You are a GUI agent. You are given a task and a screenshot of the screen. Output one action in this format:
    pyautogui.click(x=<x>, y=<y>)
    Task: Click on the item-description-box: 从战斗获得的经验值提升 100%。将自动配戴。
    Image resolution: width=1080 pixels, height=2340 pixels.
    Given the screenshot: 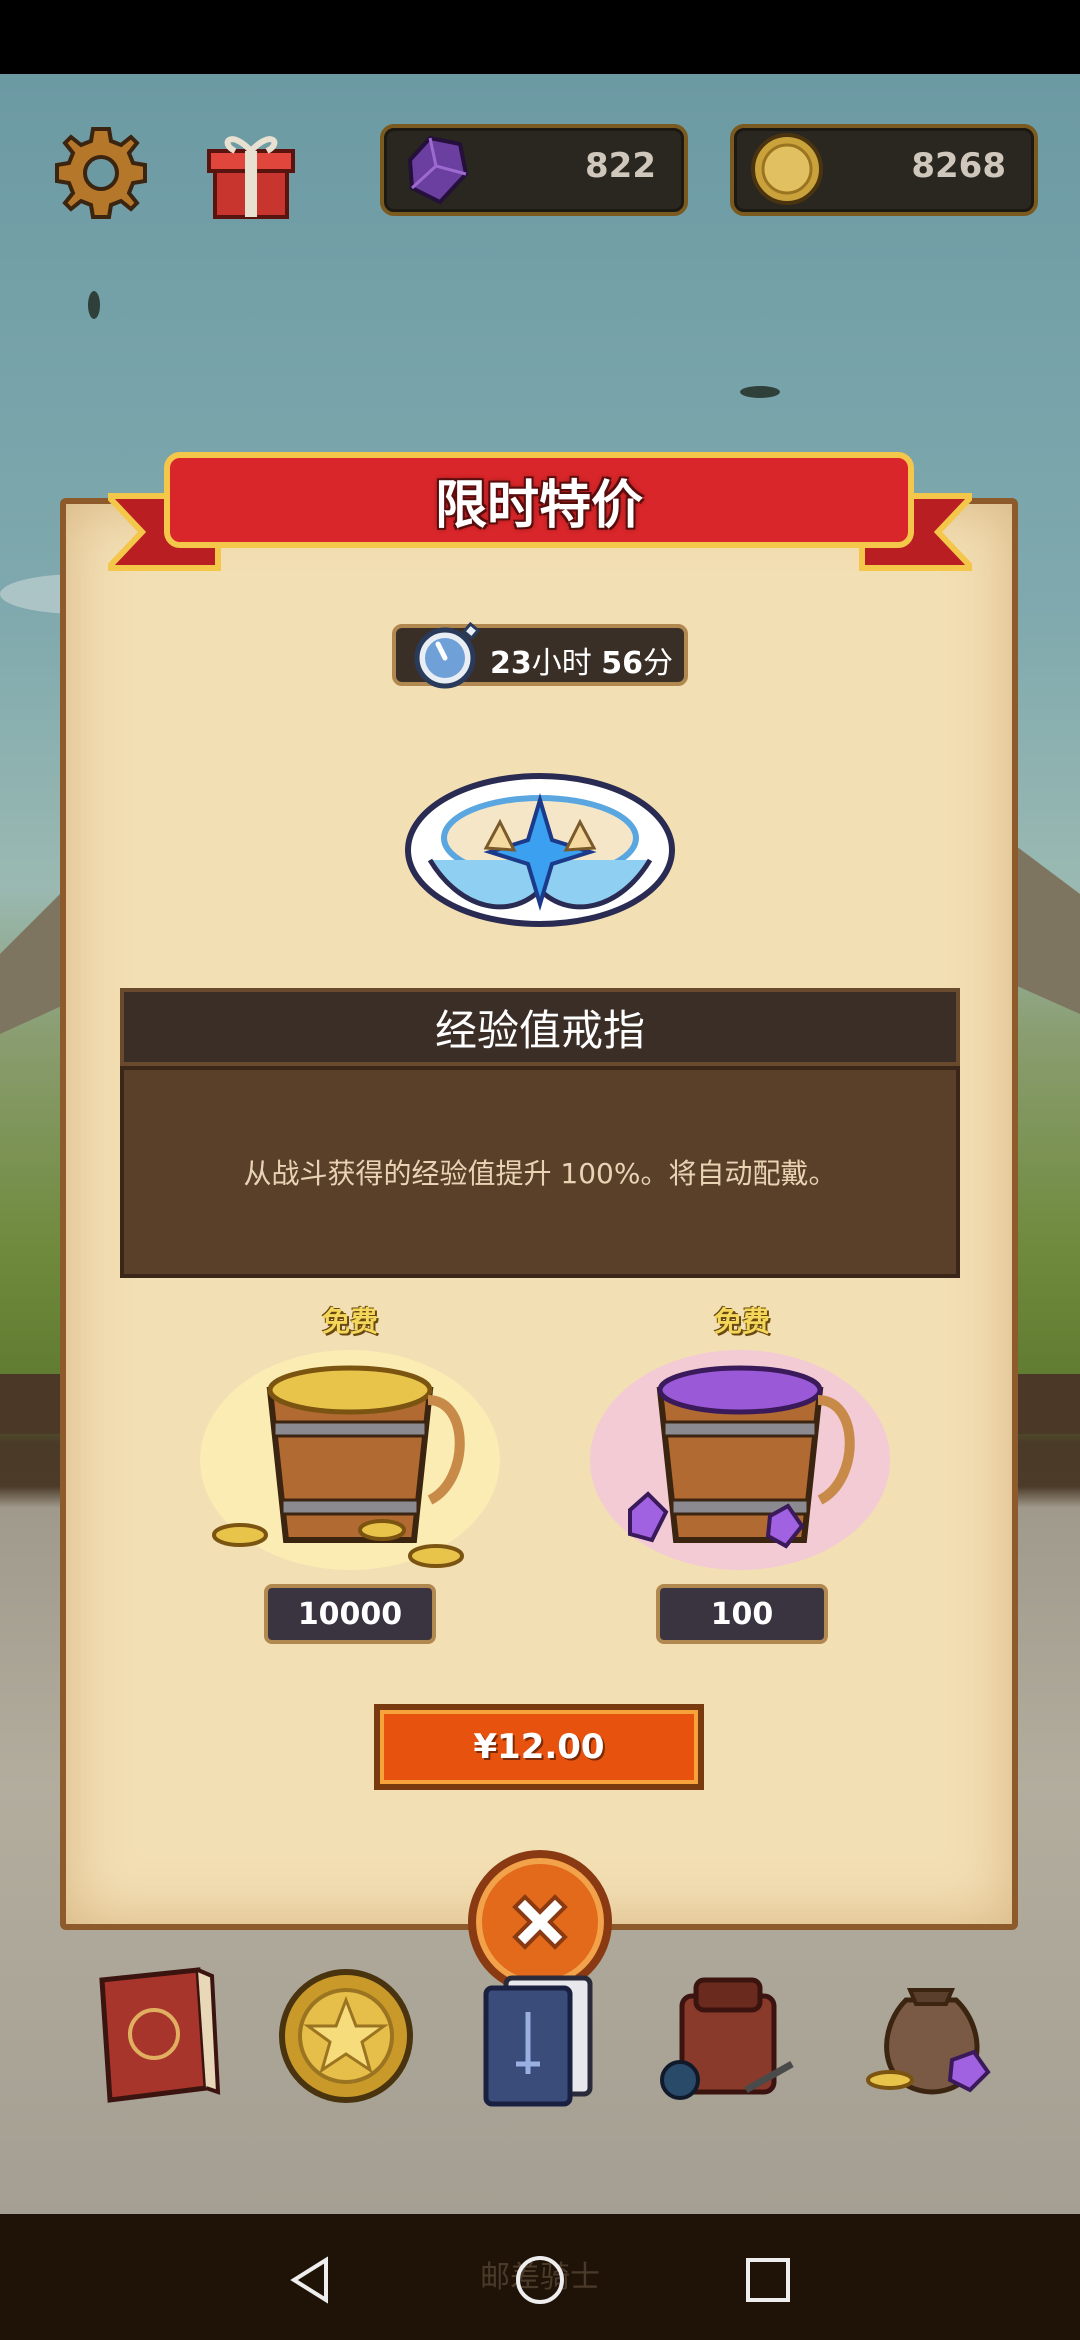 What is the action you would take?
    pyautogui.click(x=540, y=1172)
    